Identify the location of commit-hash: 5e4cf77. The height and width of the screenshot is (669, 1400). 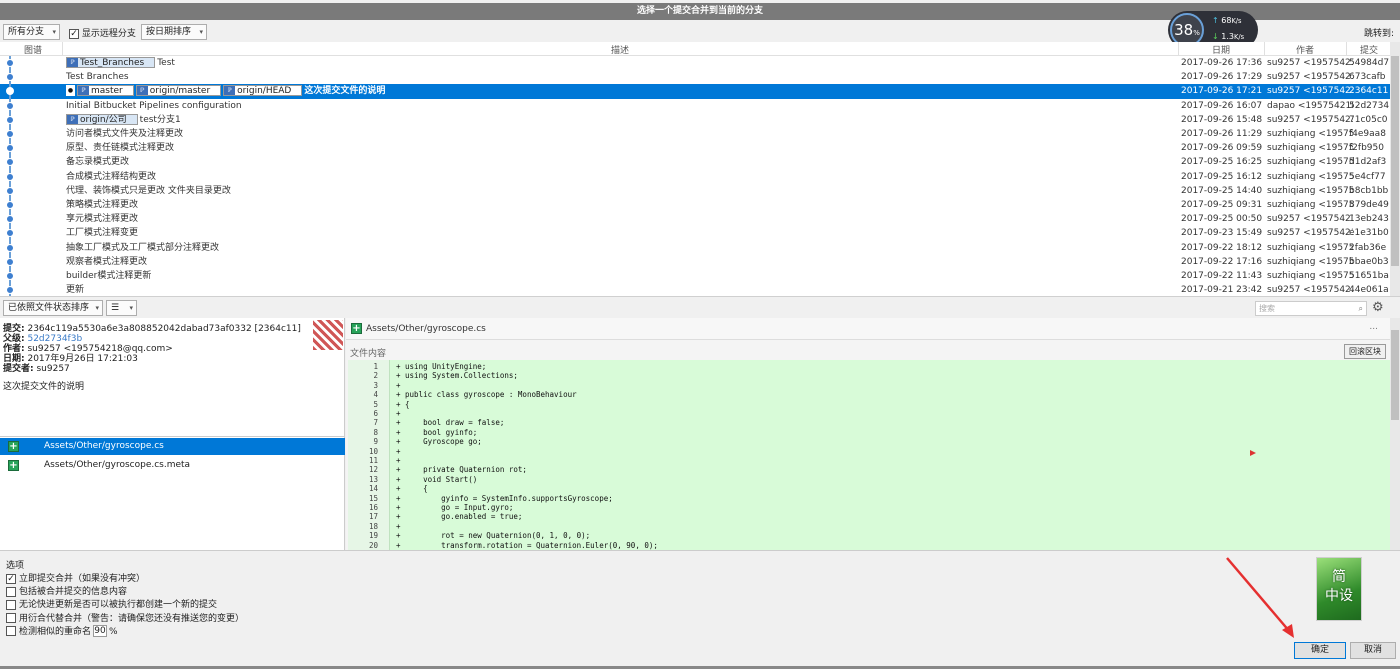
(1367, 176).